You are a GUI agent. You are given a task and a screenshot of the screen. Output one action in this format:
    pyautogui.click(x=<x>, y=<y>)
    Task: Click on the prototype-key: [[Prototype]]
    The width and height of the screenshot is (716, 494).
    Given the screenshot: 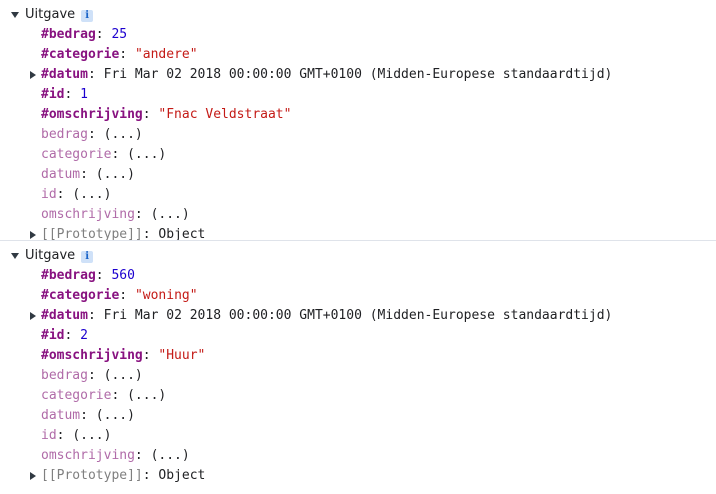 What is the action you would take?
    pyautogui.click(x=92, y=475)
    